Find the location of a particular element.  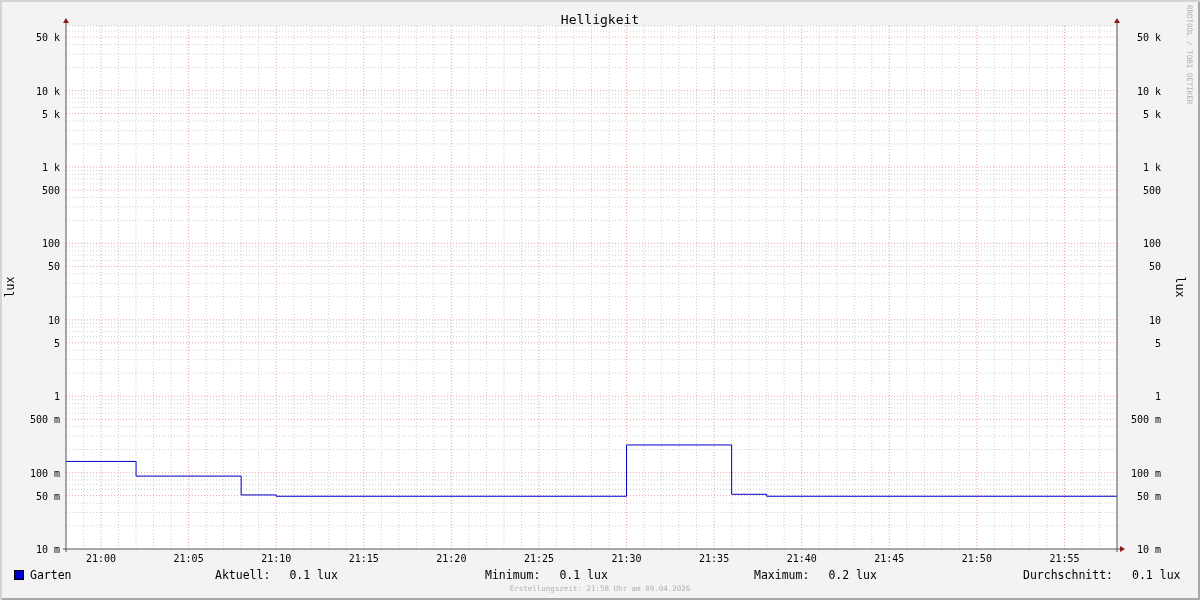

axis-tick-label: 21:10 is located at coordinates (276, 558).